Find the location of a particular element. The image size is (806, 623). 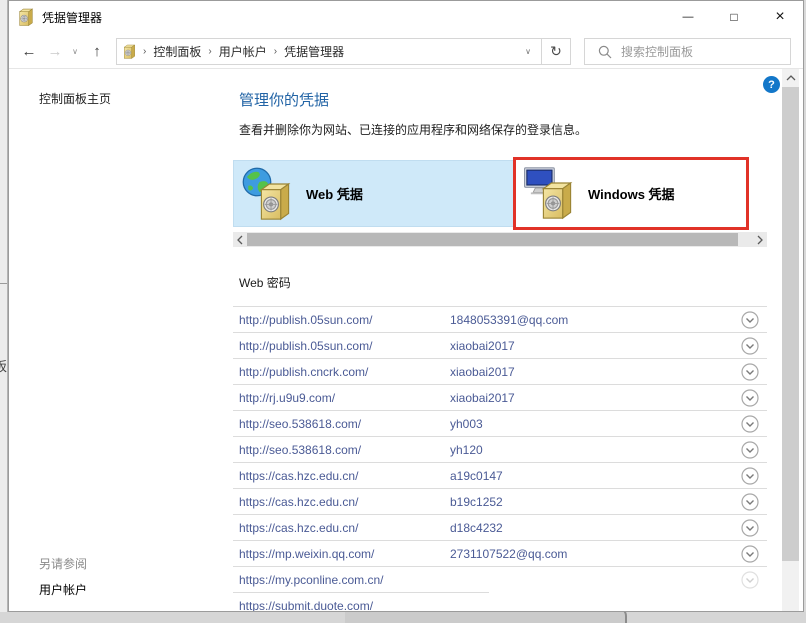

windows-credentials-label: Windows 凭据 is located at coordinates (631, 194).